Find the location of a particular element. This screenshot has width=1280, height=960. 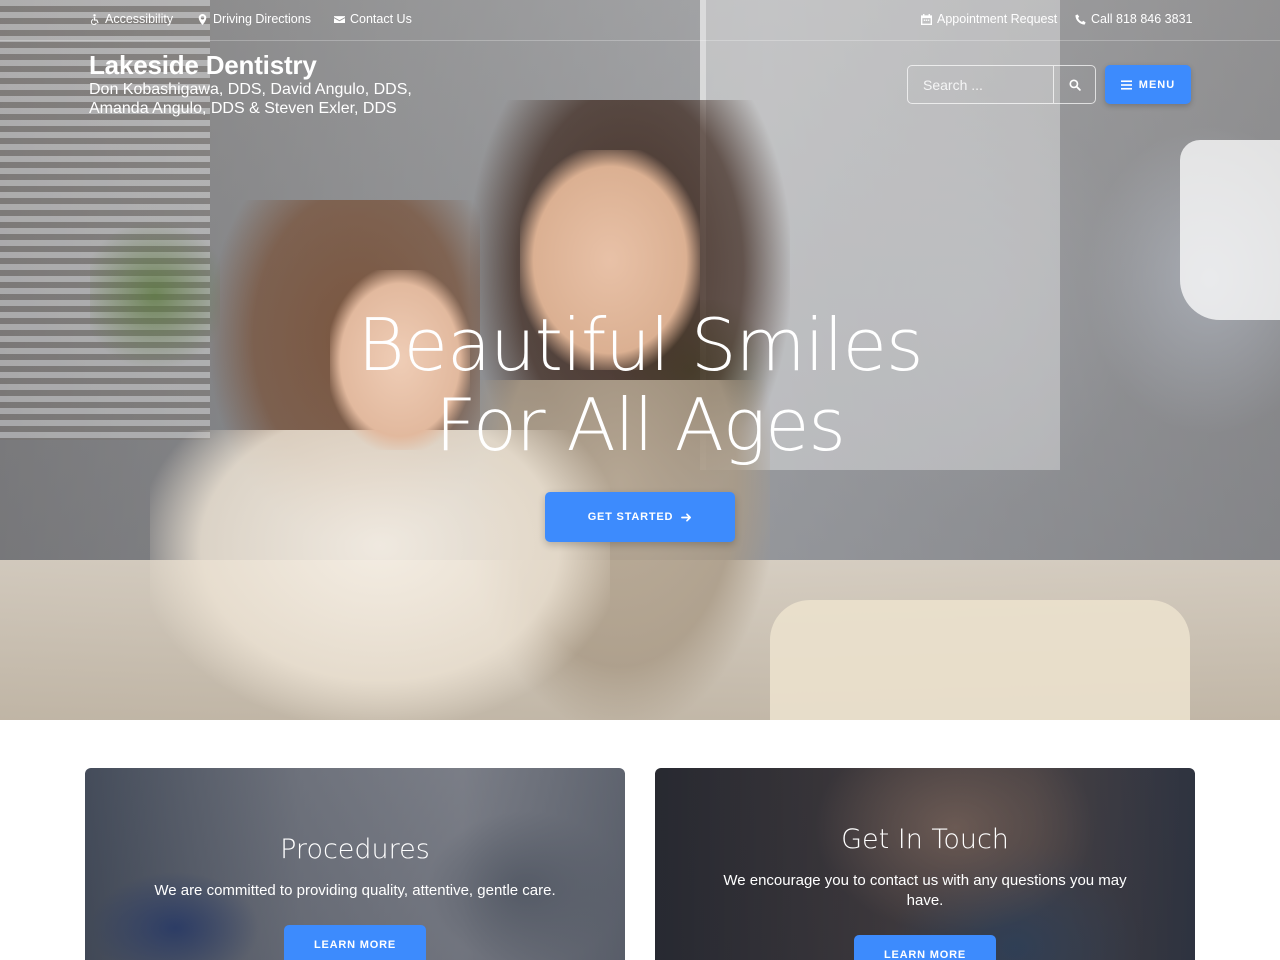

get-in-touch-learn-more-button: LEARN MORE is located at coordinates (925, 947).